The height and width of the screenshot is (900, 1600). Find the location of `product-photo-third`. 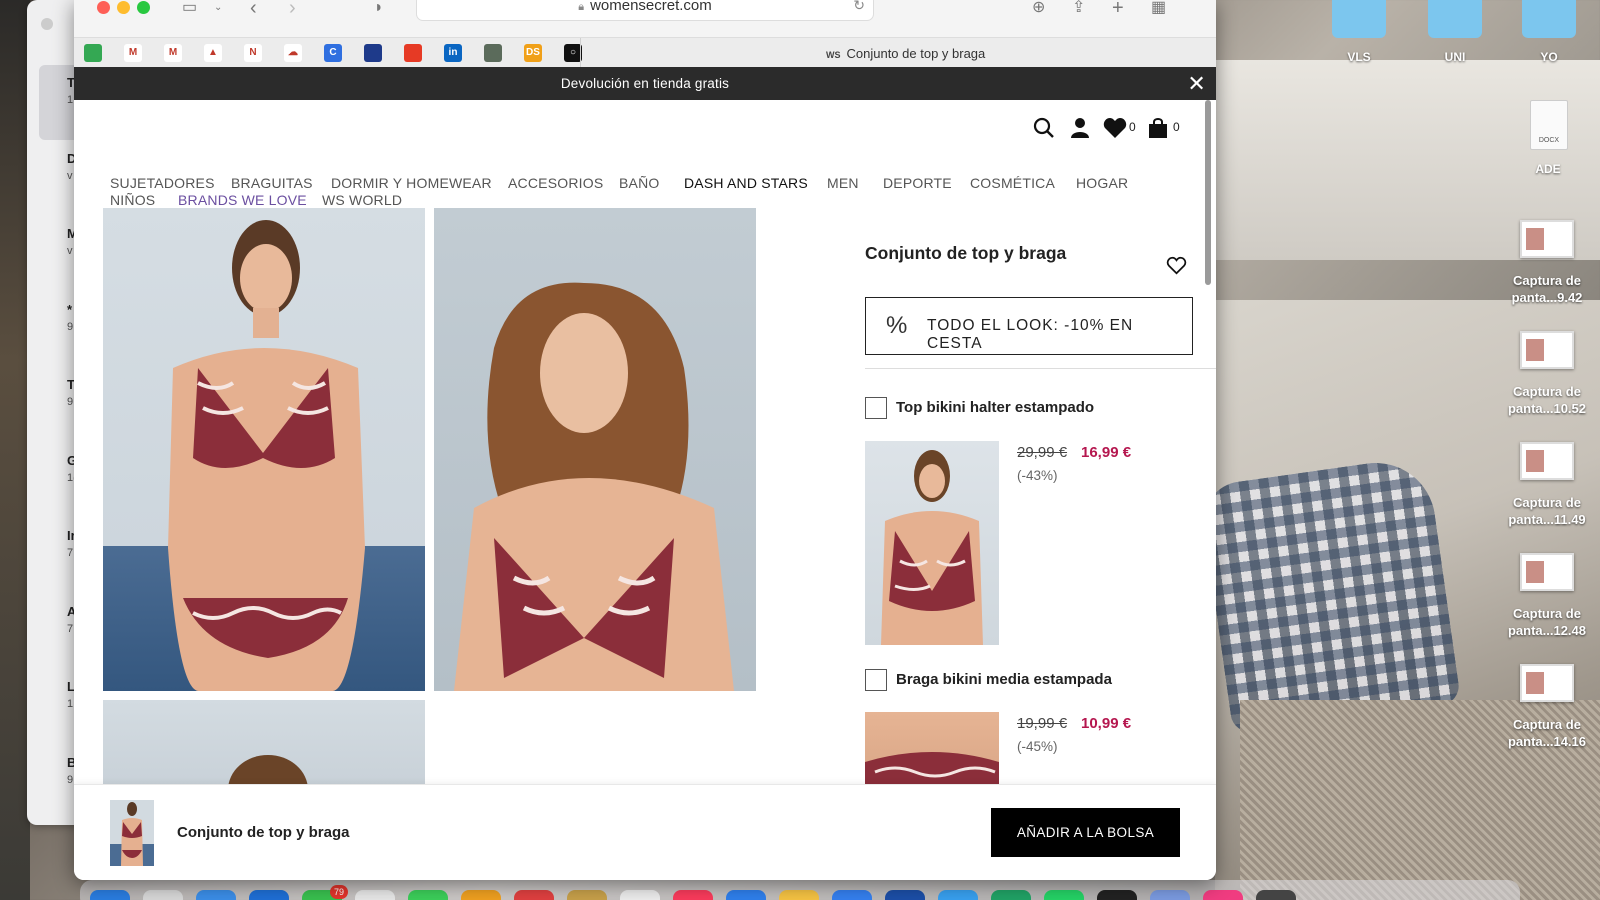

product-photo-third is located at coordinates (264, 745).